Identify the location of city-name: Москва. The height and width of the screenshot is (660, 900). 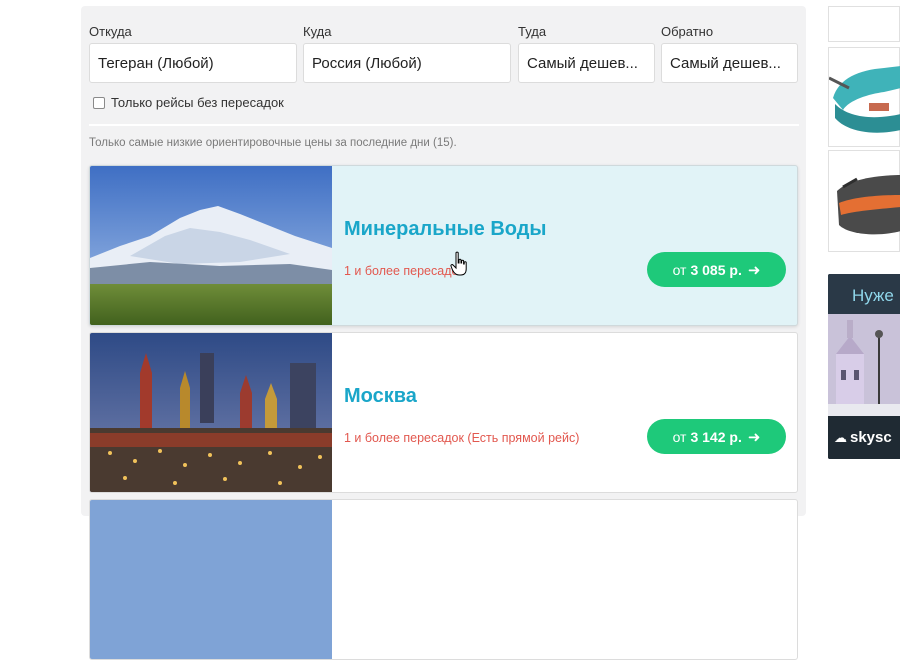
(380, 396).